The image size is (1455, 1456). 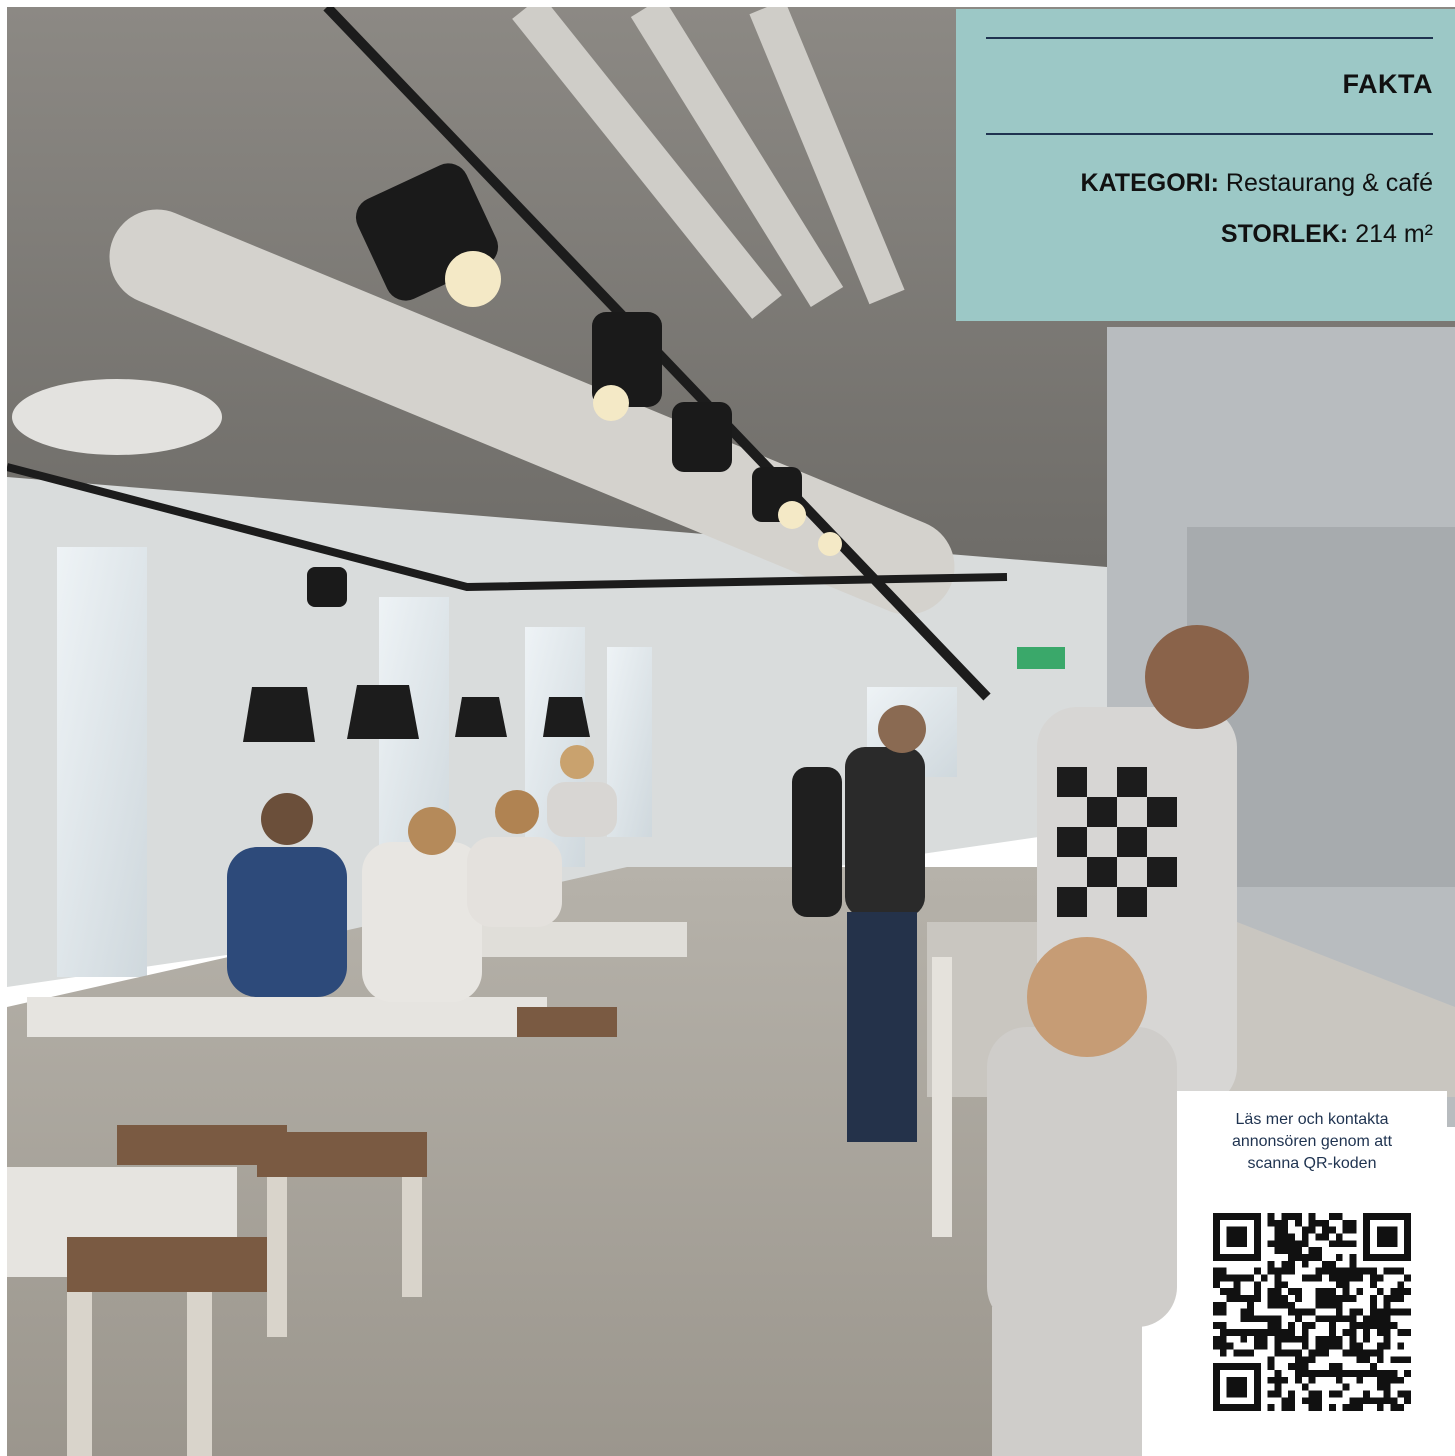 I want to click on qr-text-line-2: annonsören genom att, so click(x=1312, y=1141).